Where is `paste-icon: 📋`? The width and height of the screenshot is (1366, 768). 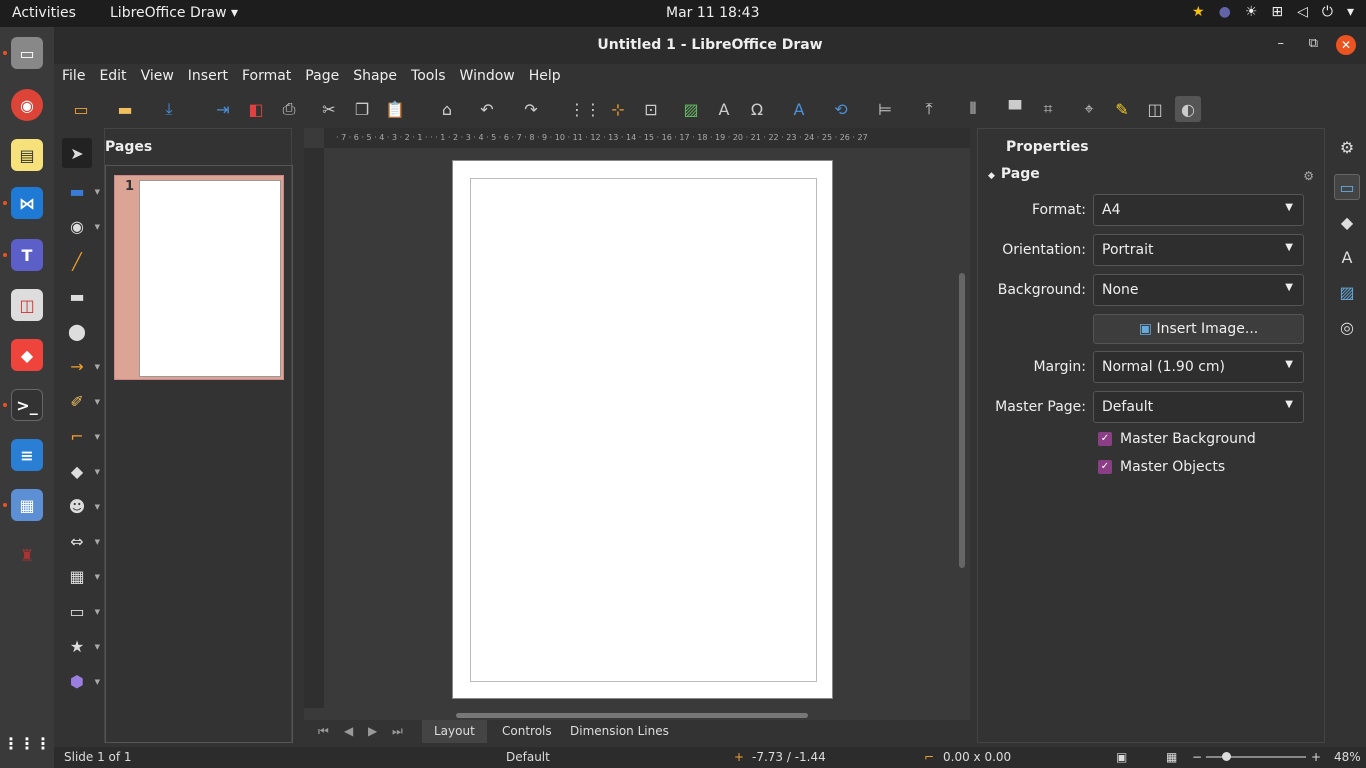 paste-icon: 📋 is located at coordinates (395, 109).